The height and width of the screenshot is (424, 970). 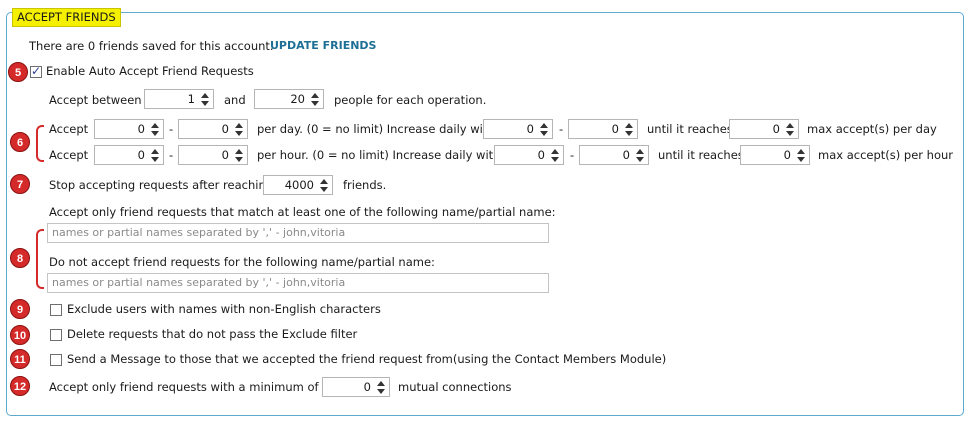 I want to click on enable-auto-accept-checkbox, so click(x=36, y=71).